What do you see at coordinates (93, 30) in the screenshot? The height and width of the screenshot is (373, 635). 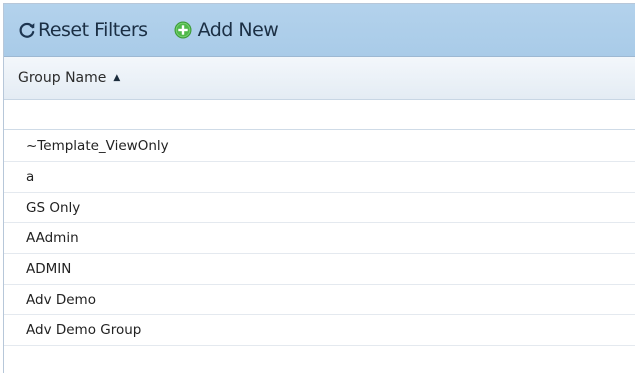 I see `reset-filters-label: Reset Filters` at bounding box center [93, 30].